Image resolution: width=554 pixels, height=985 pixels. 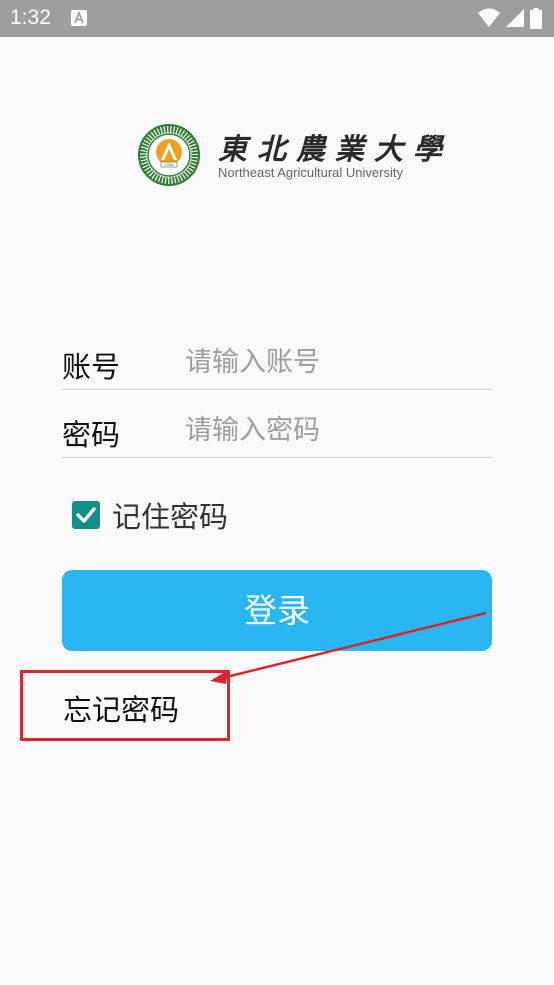 What do you see at coordinates (169, 155) in the screenshot?
I see `university-seal-icon: 1948` at bounding box center [169, 155].